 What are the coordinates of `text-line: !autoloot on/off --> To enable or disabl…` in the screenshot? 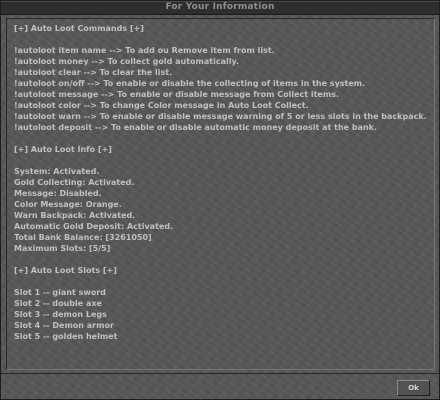 It's located at (190, 83).